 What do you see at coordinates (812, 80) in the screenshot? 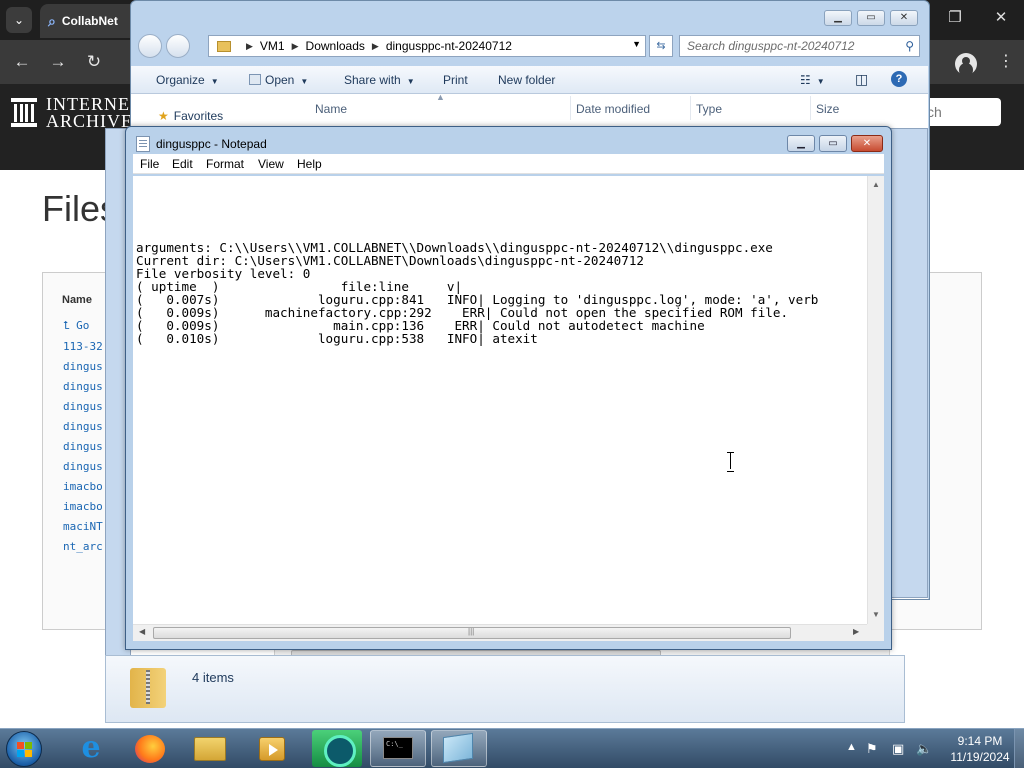
I see `view-options-icon: ☷ ▼` at bounding box center [812, 80].